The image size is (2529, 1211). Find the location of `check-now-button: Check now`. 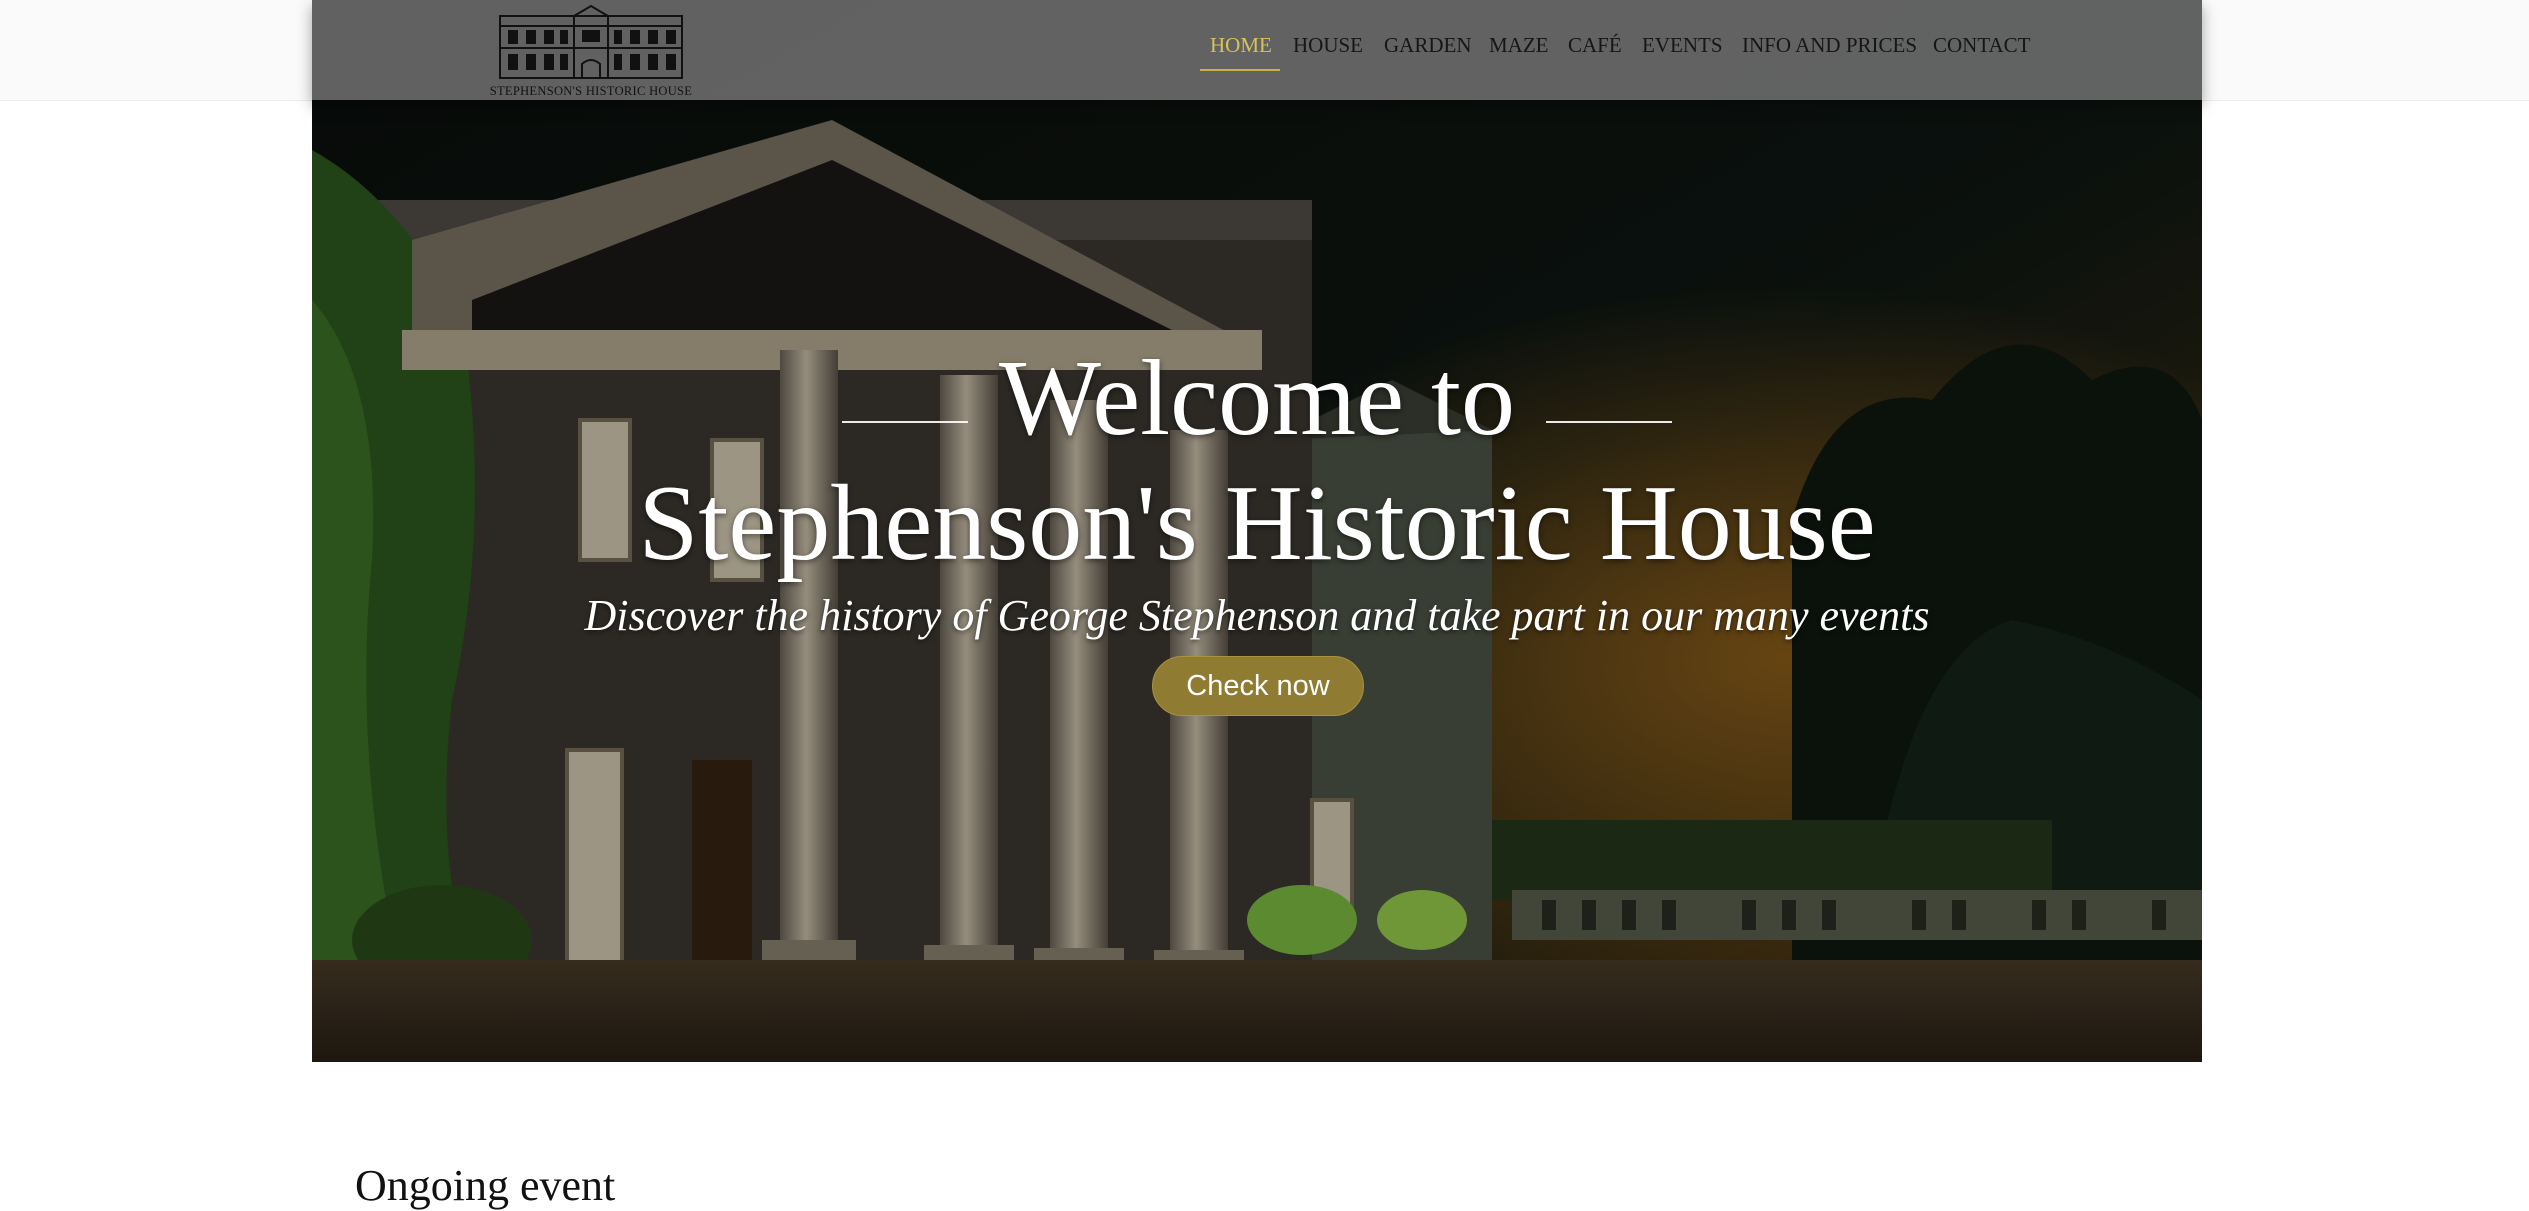

check-now-button: Check now is located at coordinates (1258, 686).